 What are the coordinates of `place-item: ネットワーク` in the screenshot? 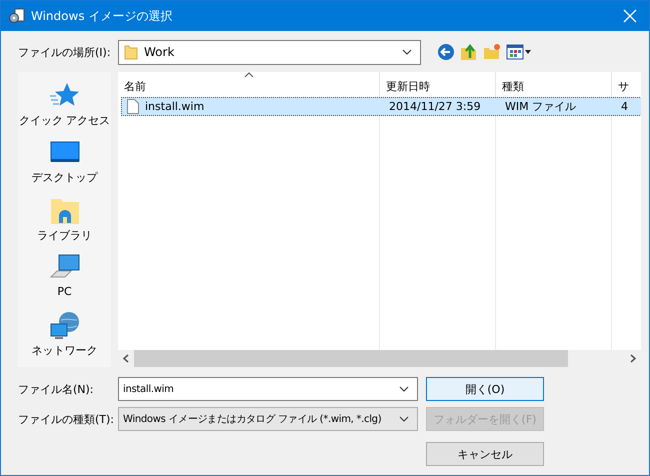 It's located at (65, 339).